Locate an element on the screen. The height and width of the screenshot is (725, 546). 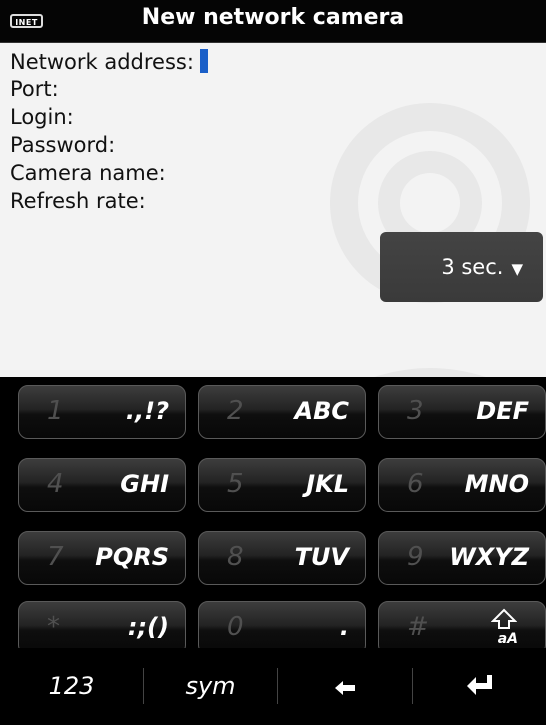
network-address-label: Network address: is located at coordinates (102, 62).